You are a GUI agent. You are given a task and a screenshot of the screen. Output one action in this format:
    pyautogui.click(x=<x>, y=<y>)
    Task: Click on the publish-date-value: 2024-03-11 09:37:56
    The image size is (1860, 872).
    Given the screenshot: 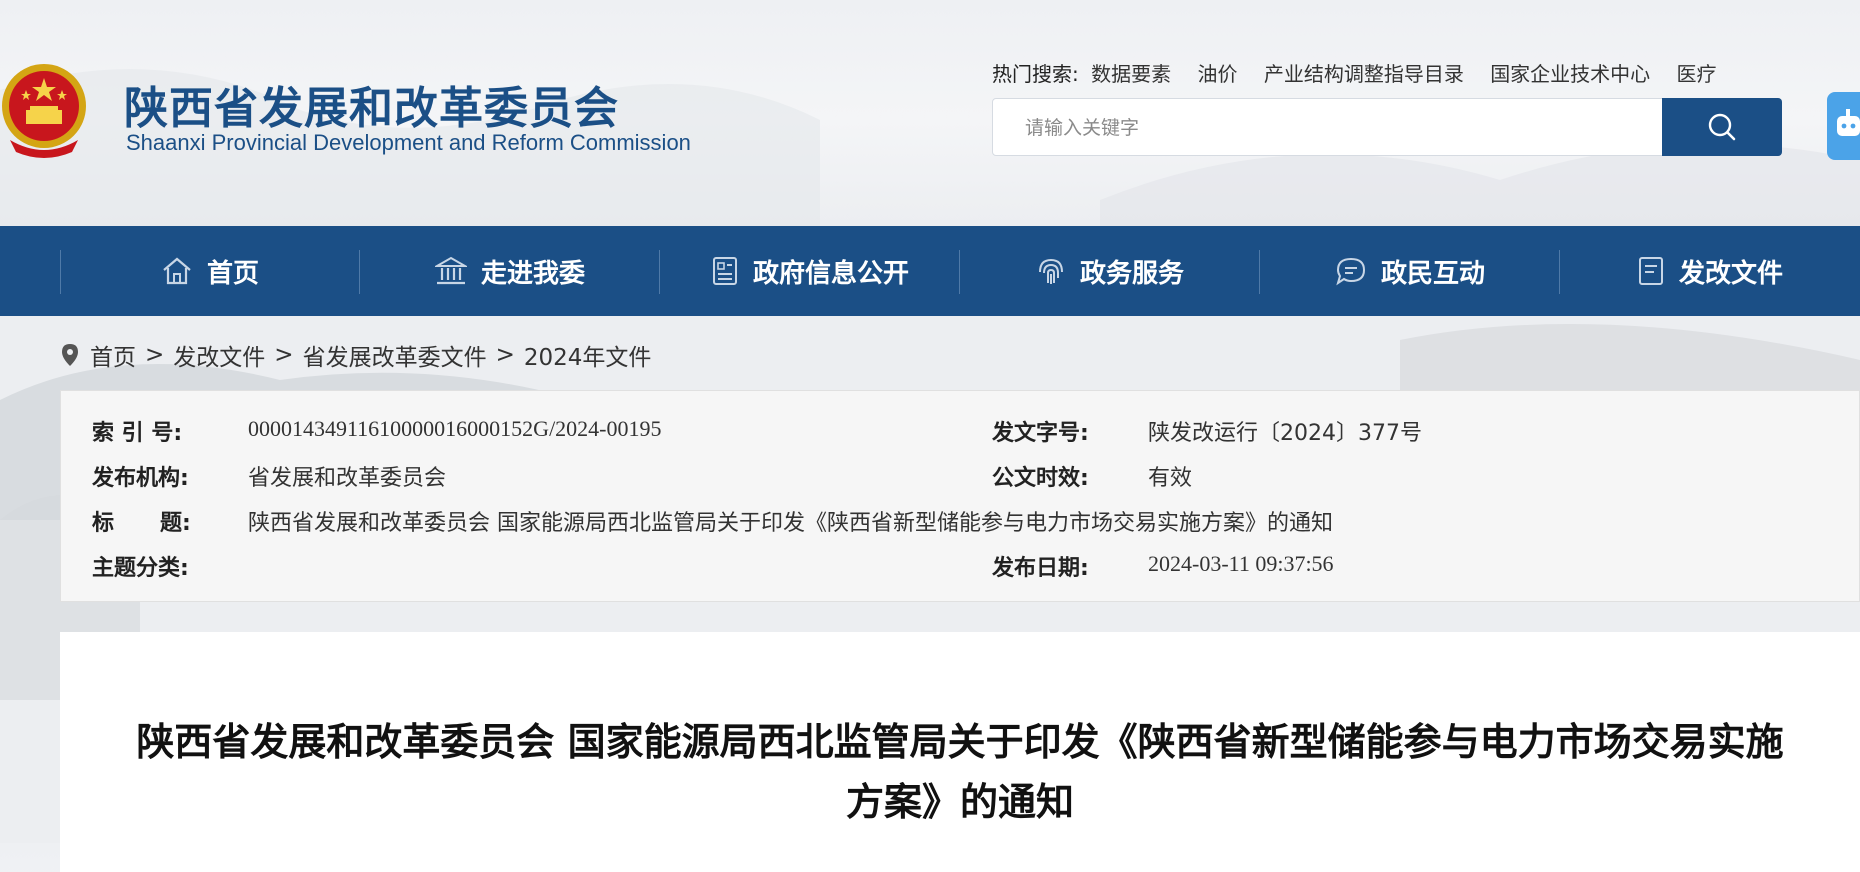 What is the action you would take?
    pyautogui.click(x=1241, y=563)
    